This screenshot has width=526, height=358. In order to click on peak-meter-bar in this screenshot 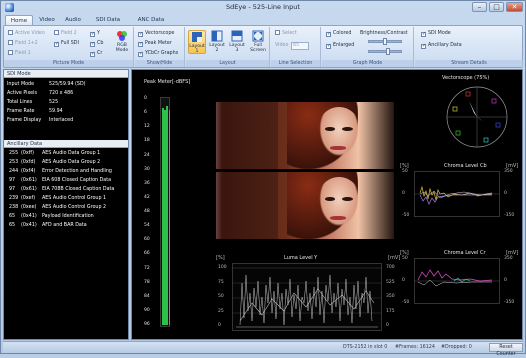, I will do `click(169, 217)`.